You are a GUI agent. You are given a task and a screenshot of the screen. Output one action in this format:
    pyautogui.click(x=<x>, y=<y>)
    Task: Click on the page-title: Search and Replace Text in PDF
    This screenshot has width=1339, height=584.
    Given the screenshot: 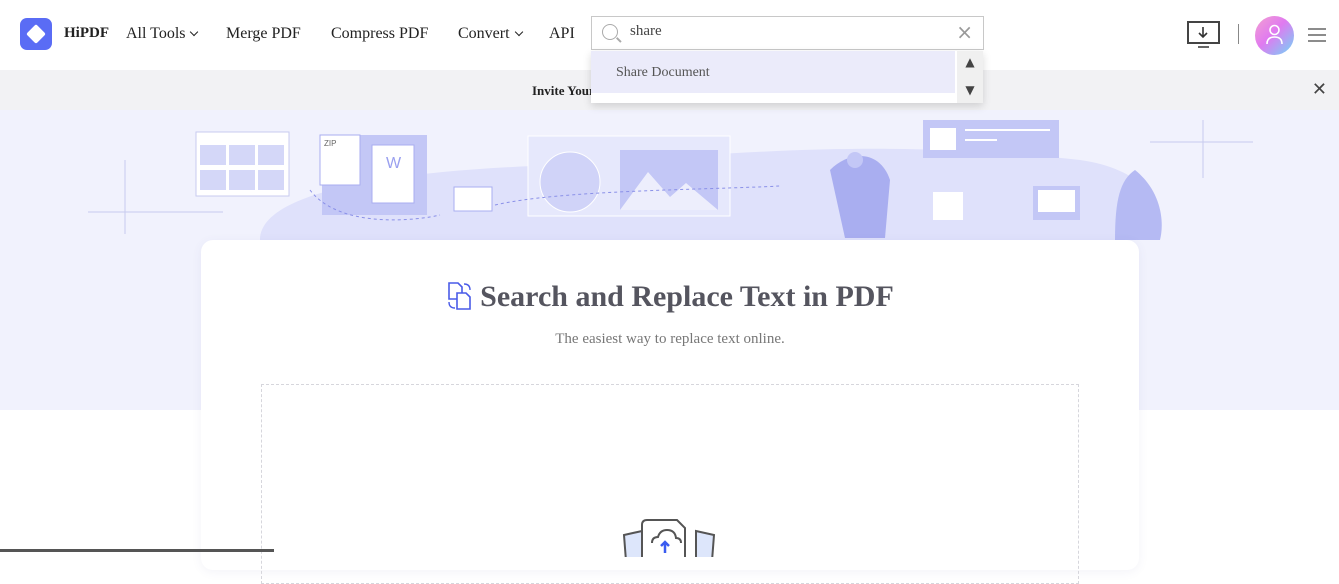 What is the action you would take?
    pyautogui.click(x=670, y=297)
    